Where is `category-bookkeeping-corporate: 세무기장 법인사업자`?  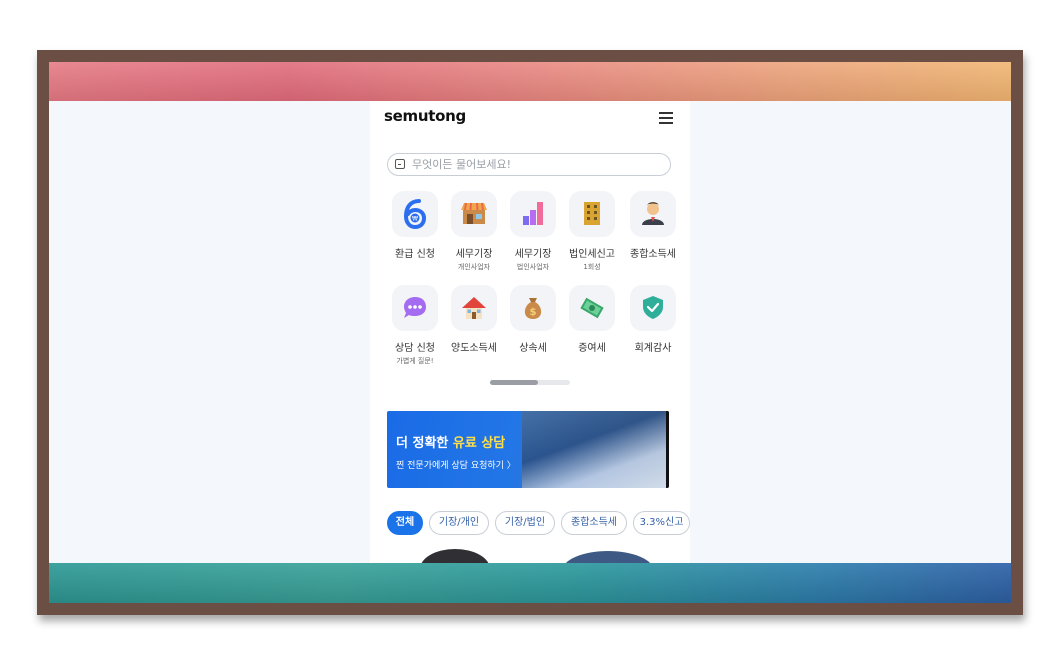 category-bookkeeping-corporate: 세무기장 법인사업자 is located at coordinates (533, 231).